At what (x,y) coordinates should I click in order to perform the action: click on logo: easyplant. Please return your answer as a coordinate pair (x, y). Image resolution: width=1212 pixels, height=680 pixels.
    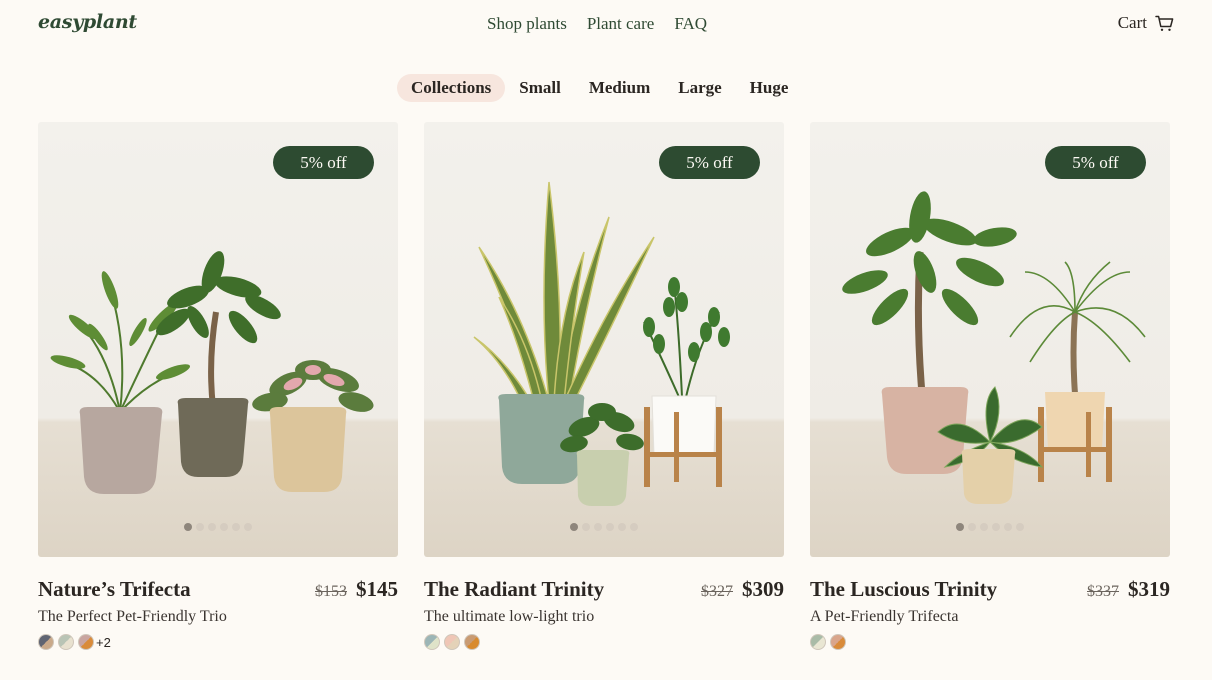
    Looking at the image, I should click on (87, 22).